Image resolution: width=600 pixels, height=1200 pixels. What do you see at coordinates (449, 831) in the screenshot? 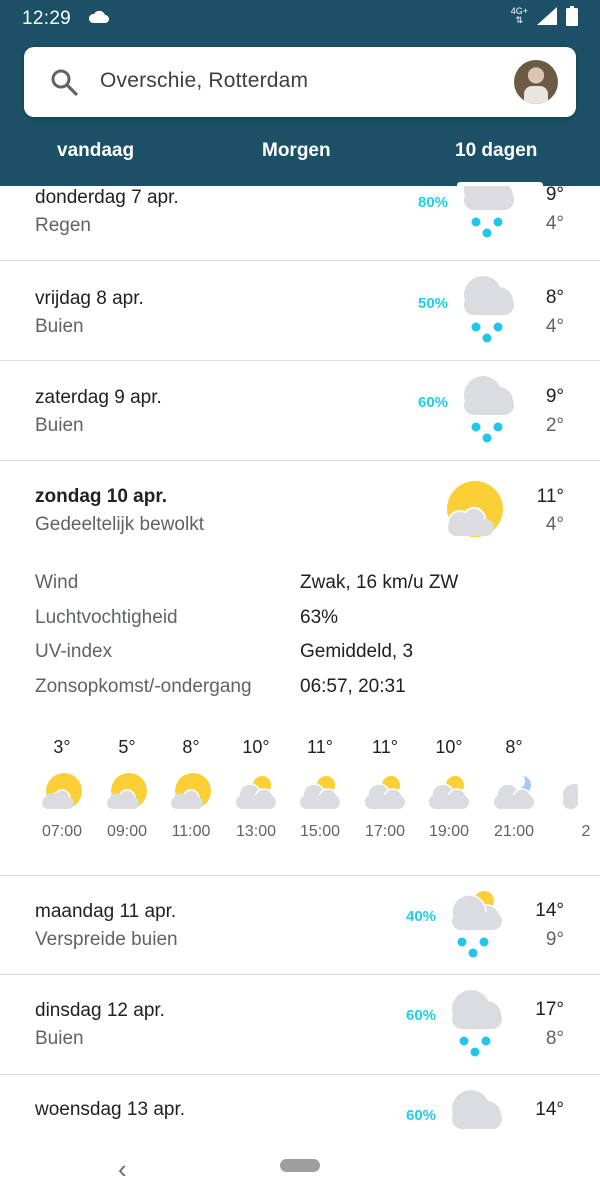
I see `hour-time: 19:00` at bounding box center [449, 831].